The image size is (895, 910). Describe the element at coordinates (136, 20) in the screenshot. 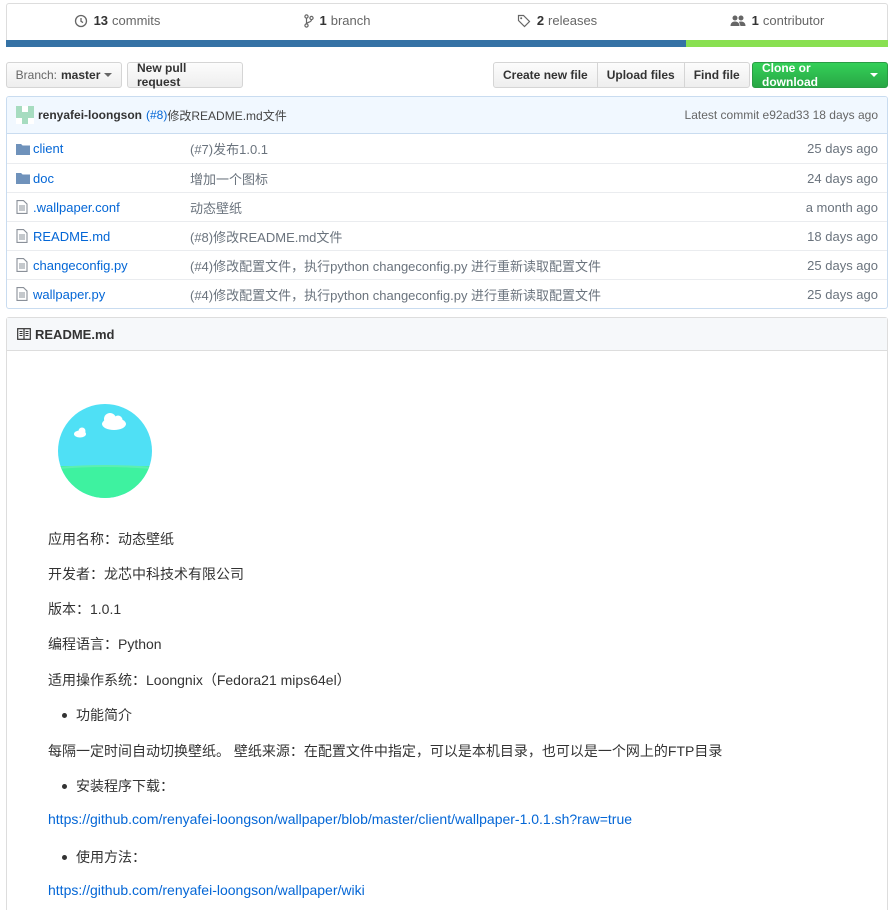

I see `commits-label: commits` at that location.